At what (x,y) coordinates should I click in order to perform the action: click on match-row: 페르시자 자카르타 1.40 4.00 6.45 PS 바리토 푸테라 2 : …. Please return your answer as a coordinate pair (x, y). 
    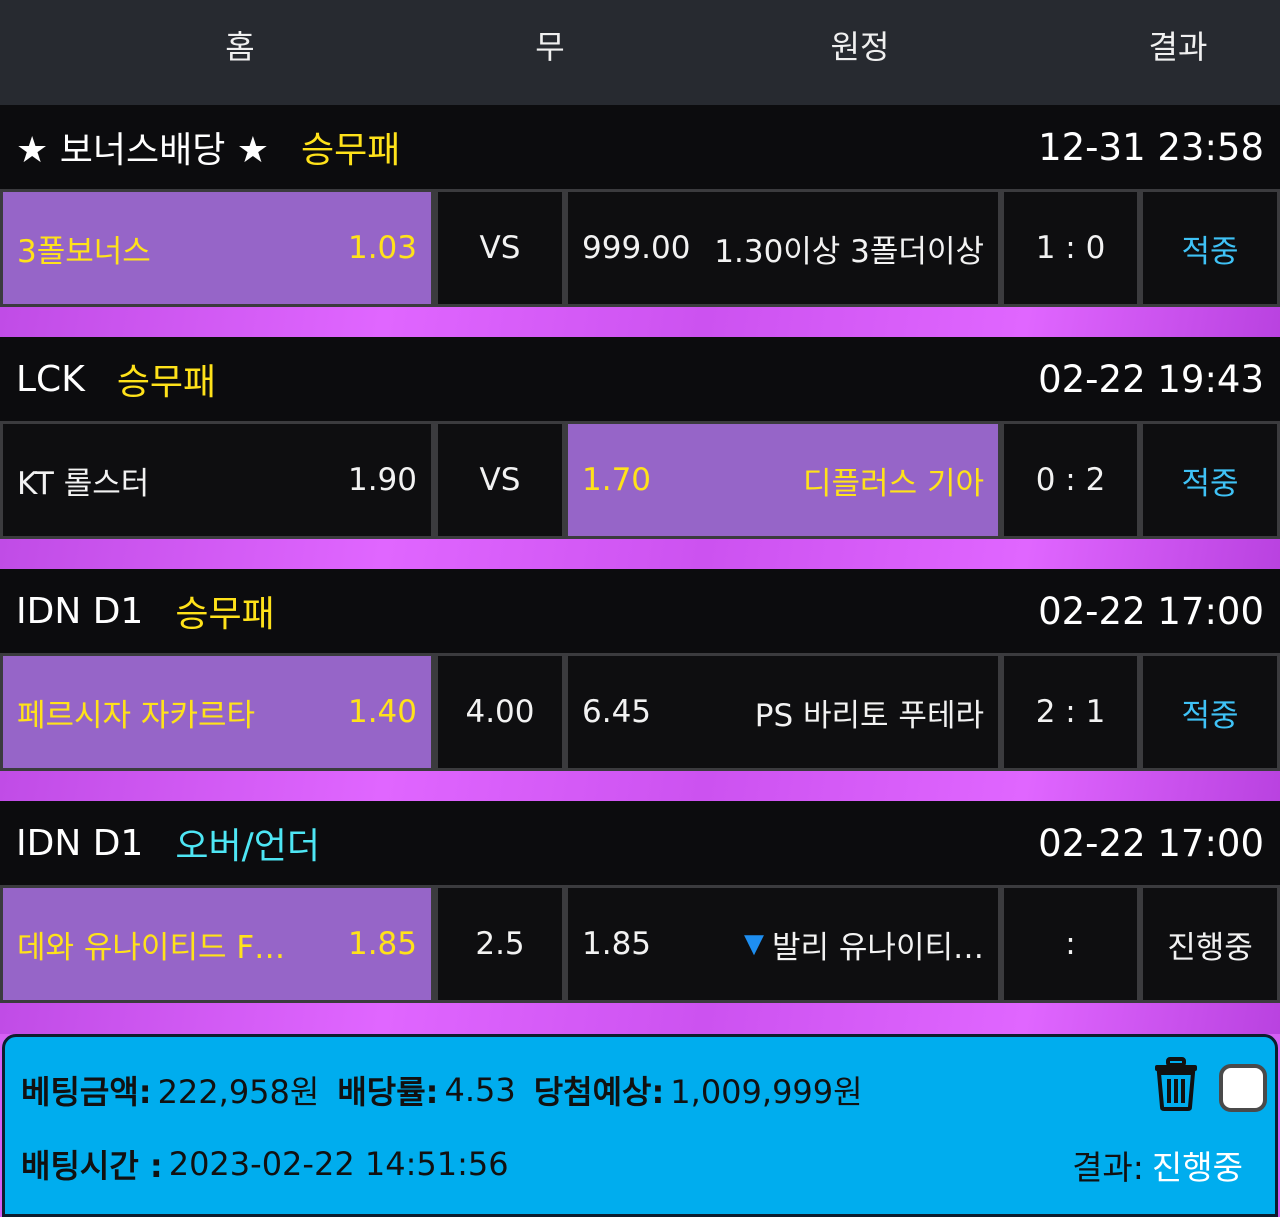
    Looking at the image, I should click on (640, 712).